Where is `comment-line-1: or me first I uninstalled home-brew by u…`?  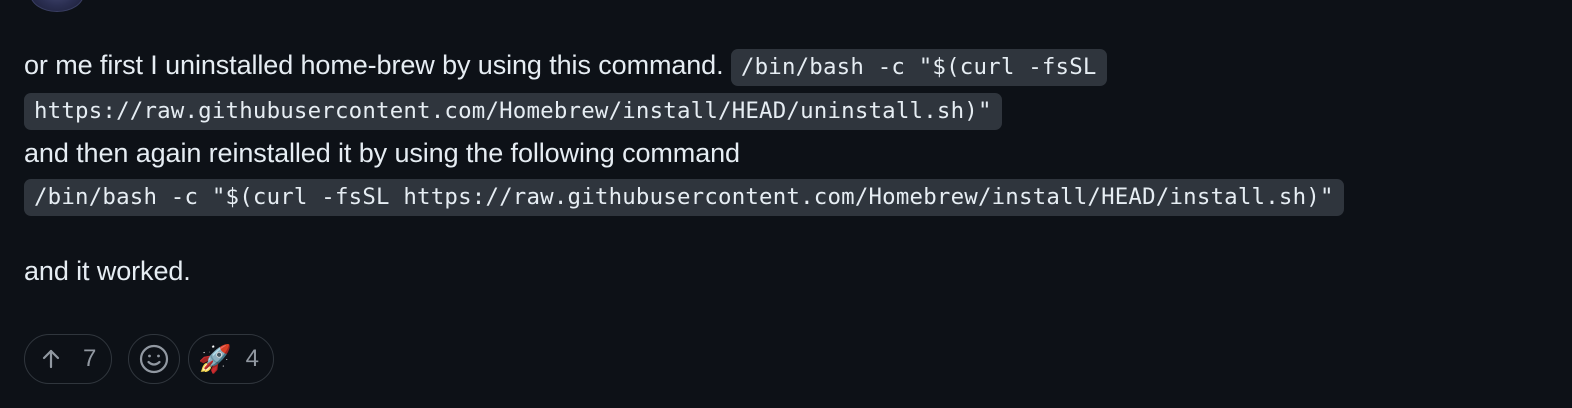
comment-line-1: or me first I uninstalled home-brew by u… is located at coordinates (784, 66).